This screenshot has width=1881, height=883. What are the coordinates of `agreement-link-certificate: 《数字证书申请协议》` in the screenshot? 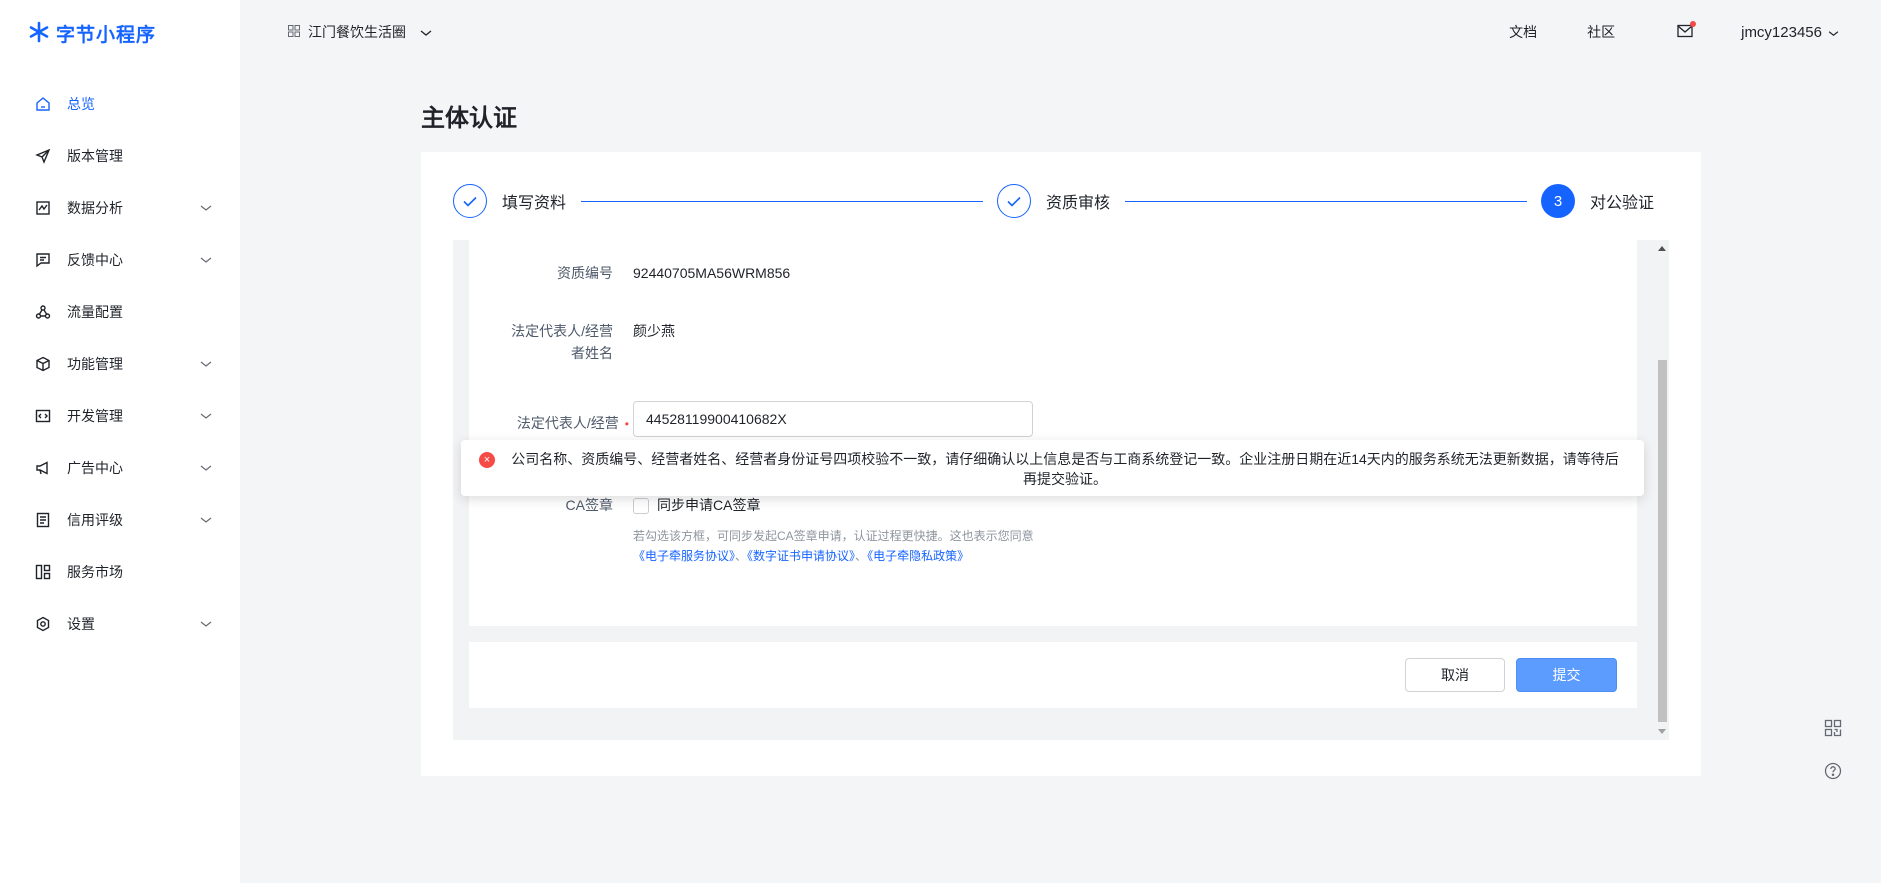 It's located at (801, 556).